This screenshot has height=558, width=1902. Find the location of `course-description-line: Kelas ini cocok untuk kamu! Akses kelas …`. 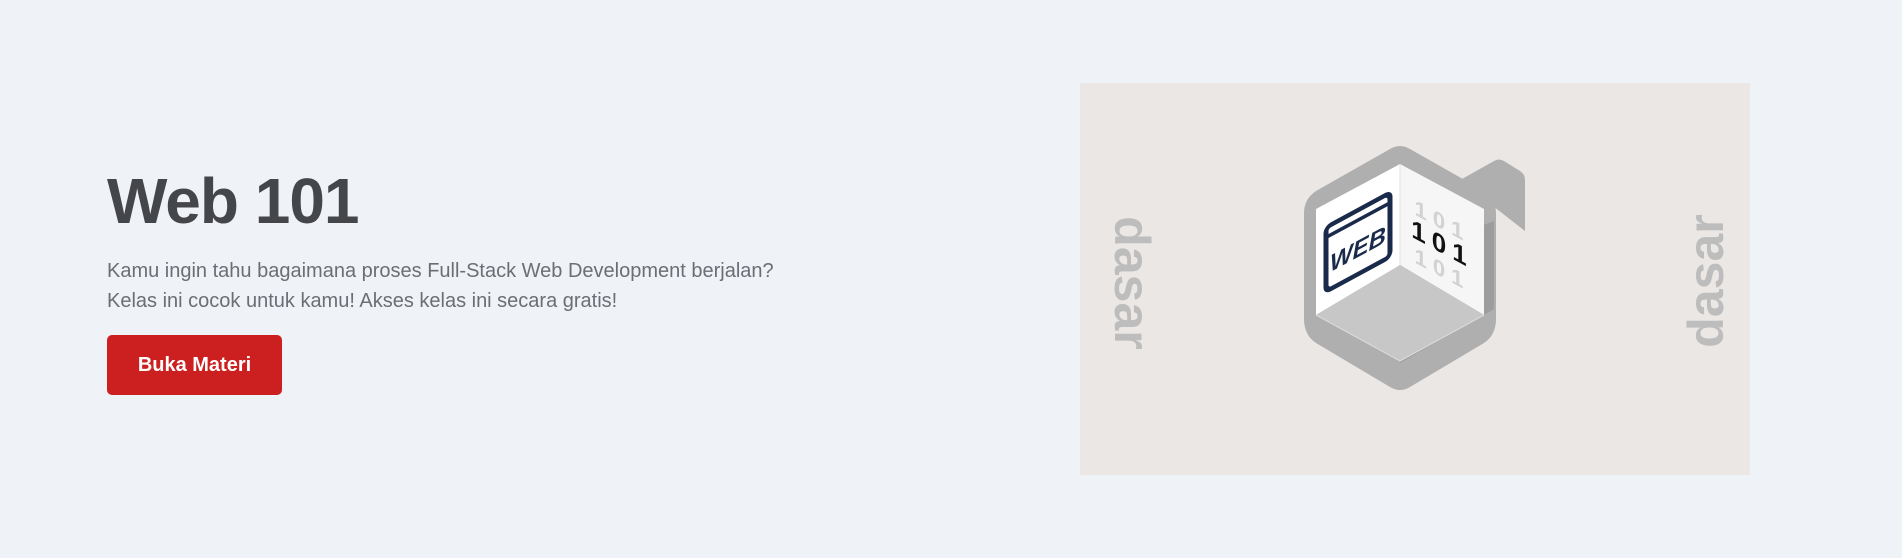

course-description-line: Kelas ini cocok untuk kamu! Akses kelas … is located at coordinates (362, 301).